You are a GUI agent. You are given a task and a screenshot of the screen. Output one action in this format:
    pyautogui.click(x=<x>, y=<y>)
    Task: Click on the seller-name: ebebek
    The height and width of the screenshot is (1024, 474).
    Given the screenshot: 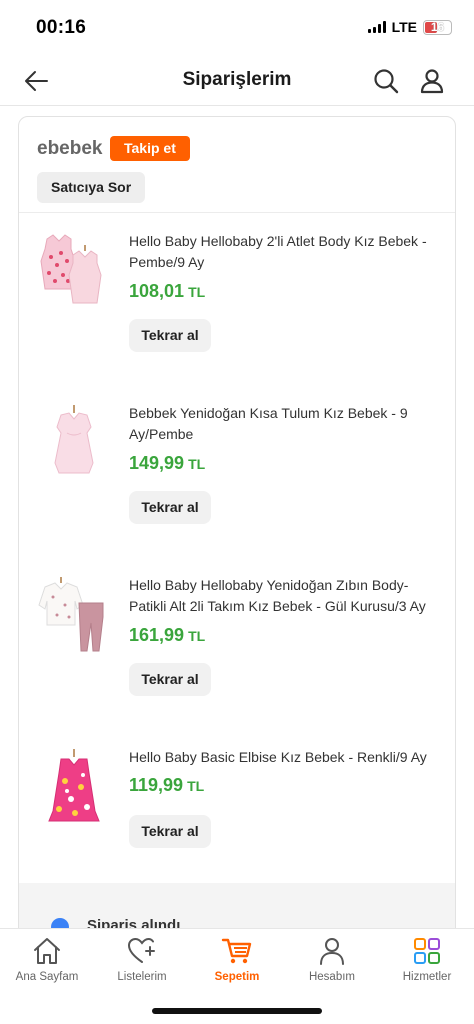 What is the action you would take?
    pyautogui.click(x=69, y=149)
    